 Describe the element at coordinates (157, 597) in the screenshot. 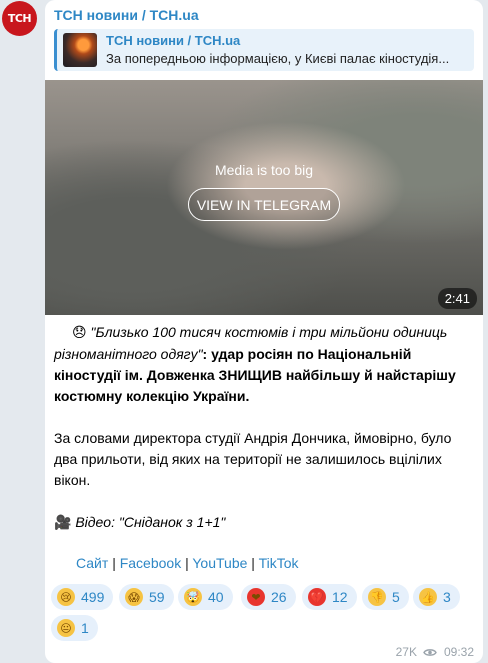

I see `reaction-count: 59` at that location.